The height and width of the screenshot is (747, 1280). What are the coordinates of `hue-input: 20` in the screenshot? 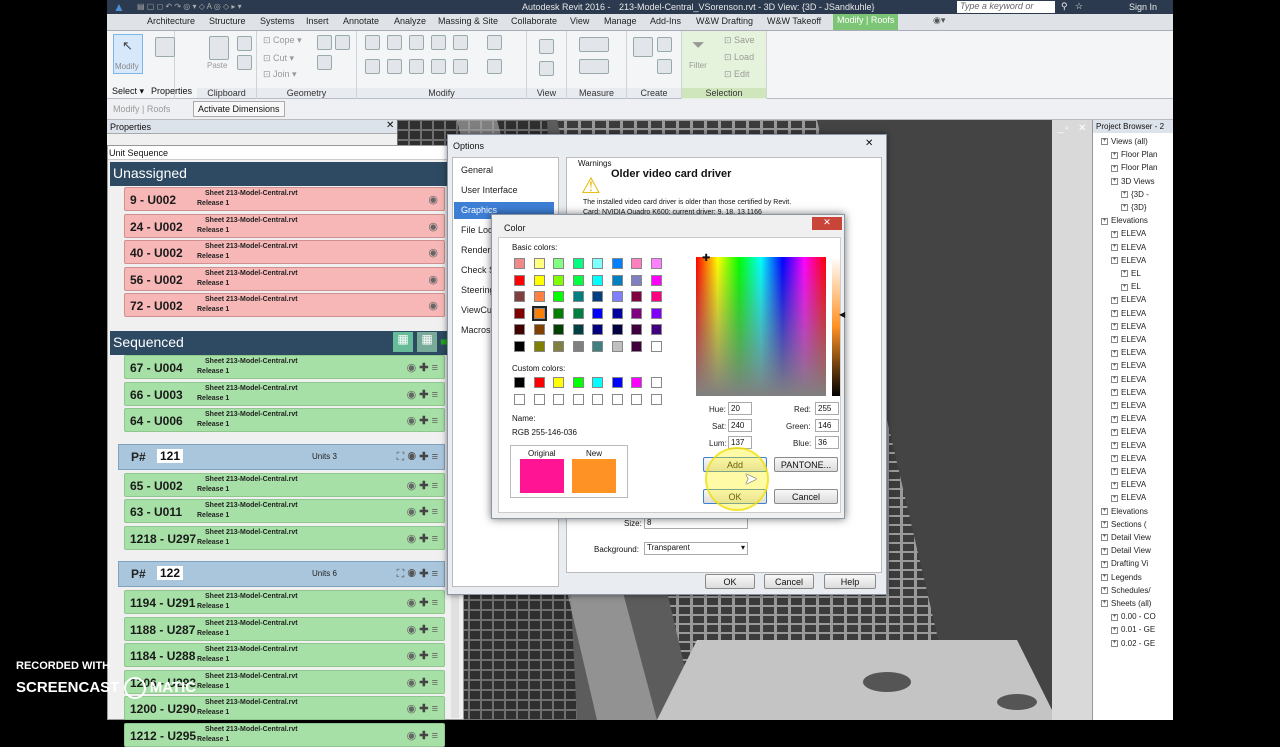 It's located at (740, 408).